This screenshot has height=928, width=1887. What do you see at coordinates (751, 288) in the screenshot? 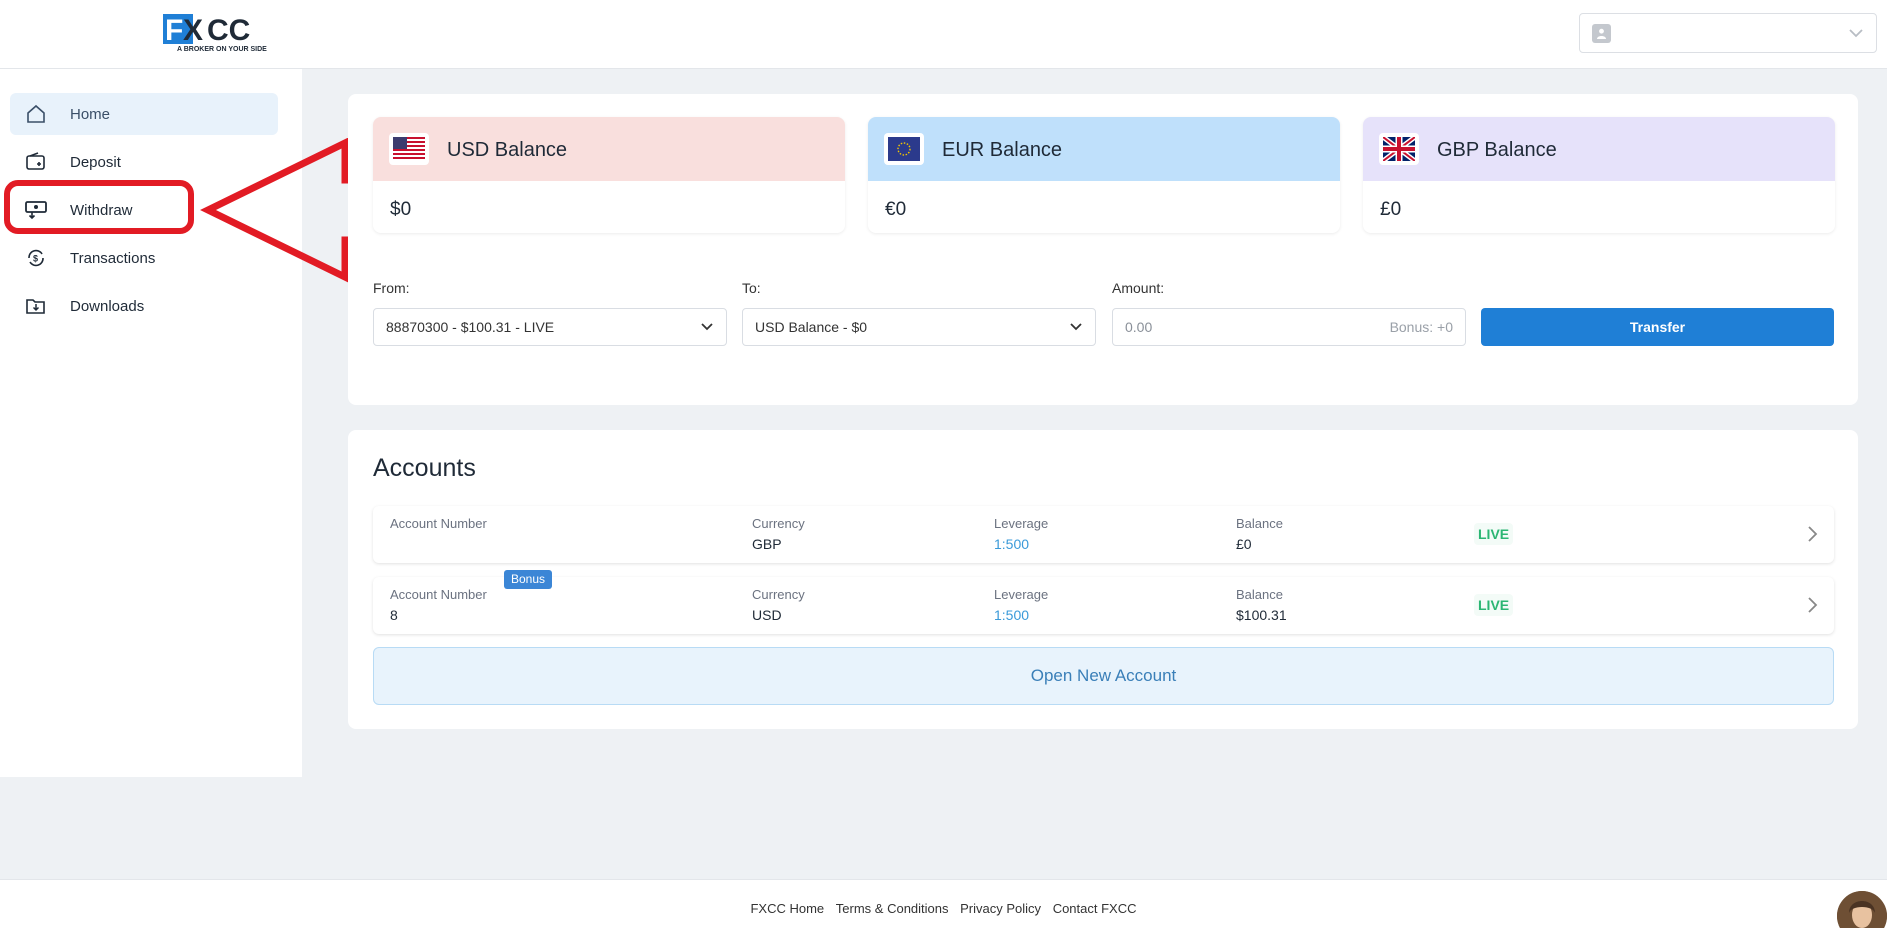
I see `to-label: To:` at bounding box center [751, 288].